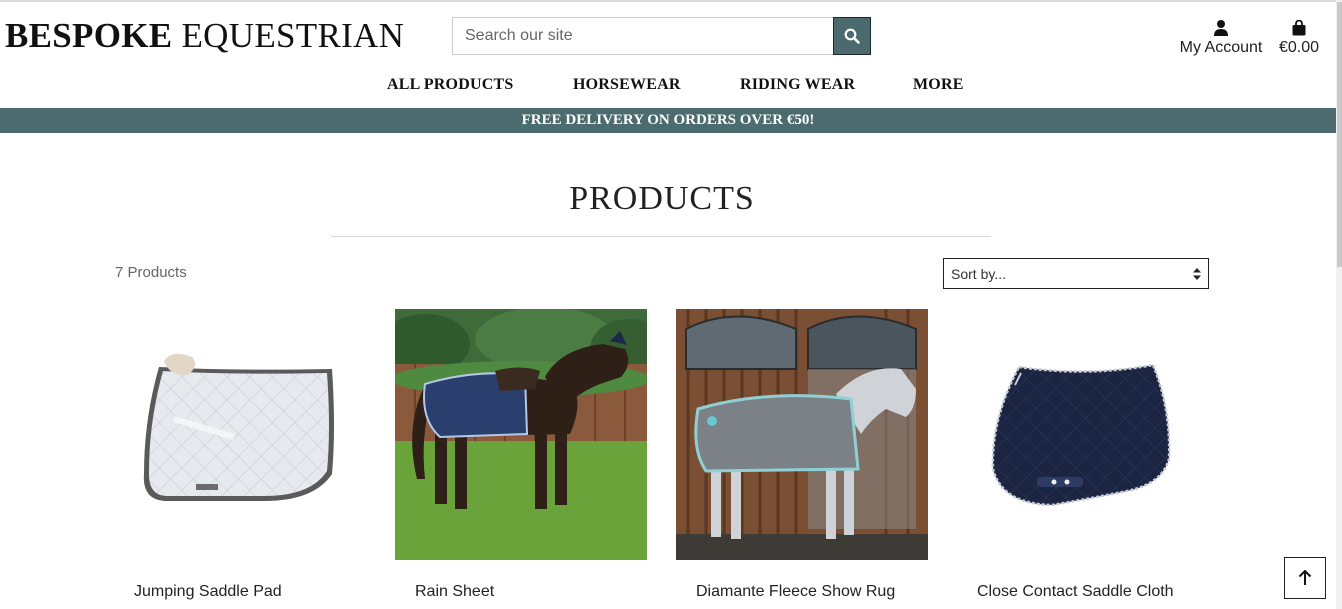 The height and width of the screenshot is (609, 1342). Describe the element at coordinates (671, 1) in the screenshot. I see `top-border` at that location.